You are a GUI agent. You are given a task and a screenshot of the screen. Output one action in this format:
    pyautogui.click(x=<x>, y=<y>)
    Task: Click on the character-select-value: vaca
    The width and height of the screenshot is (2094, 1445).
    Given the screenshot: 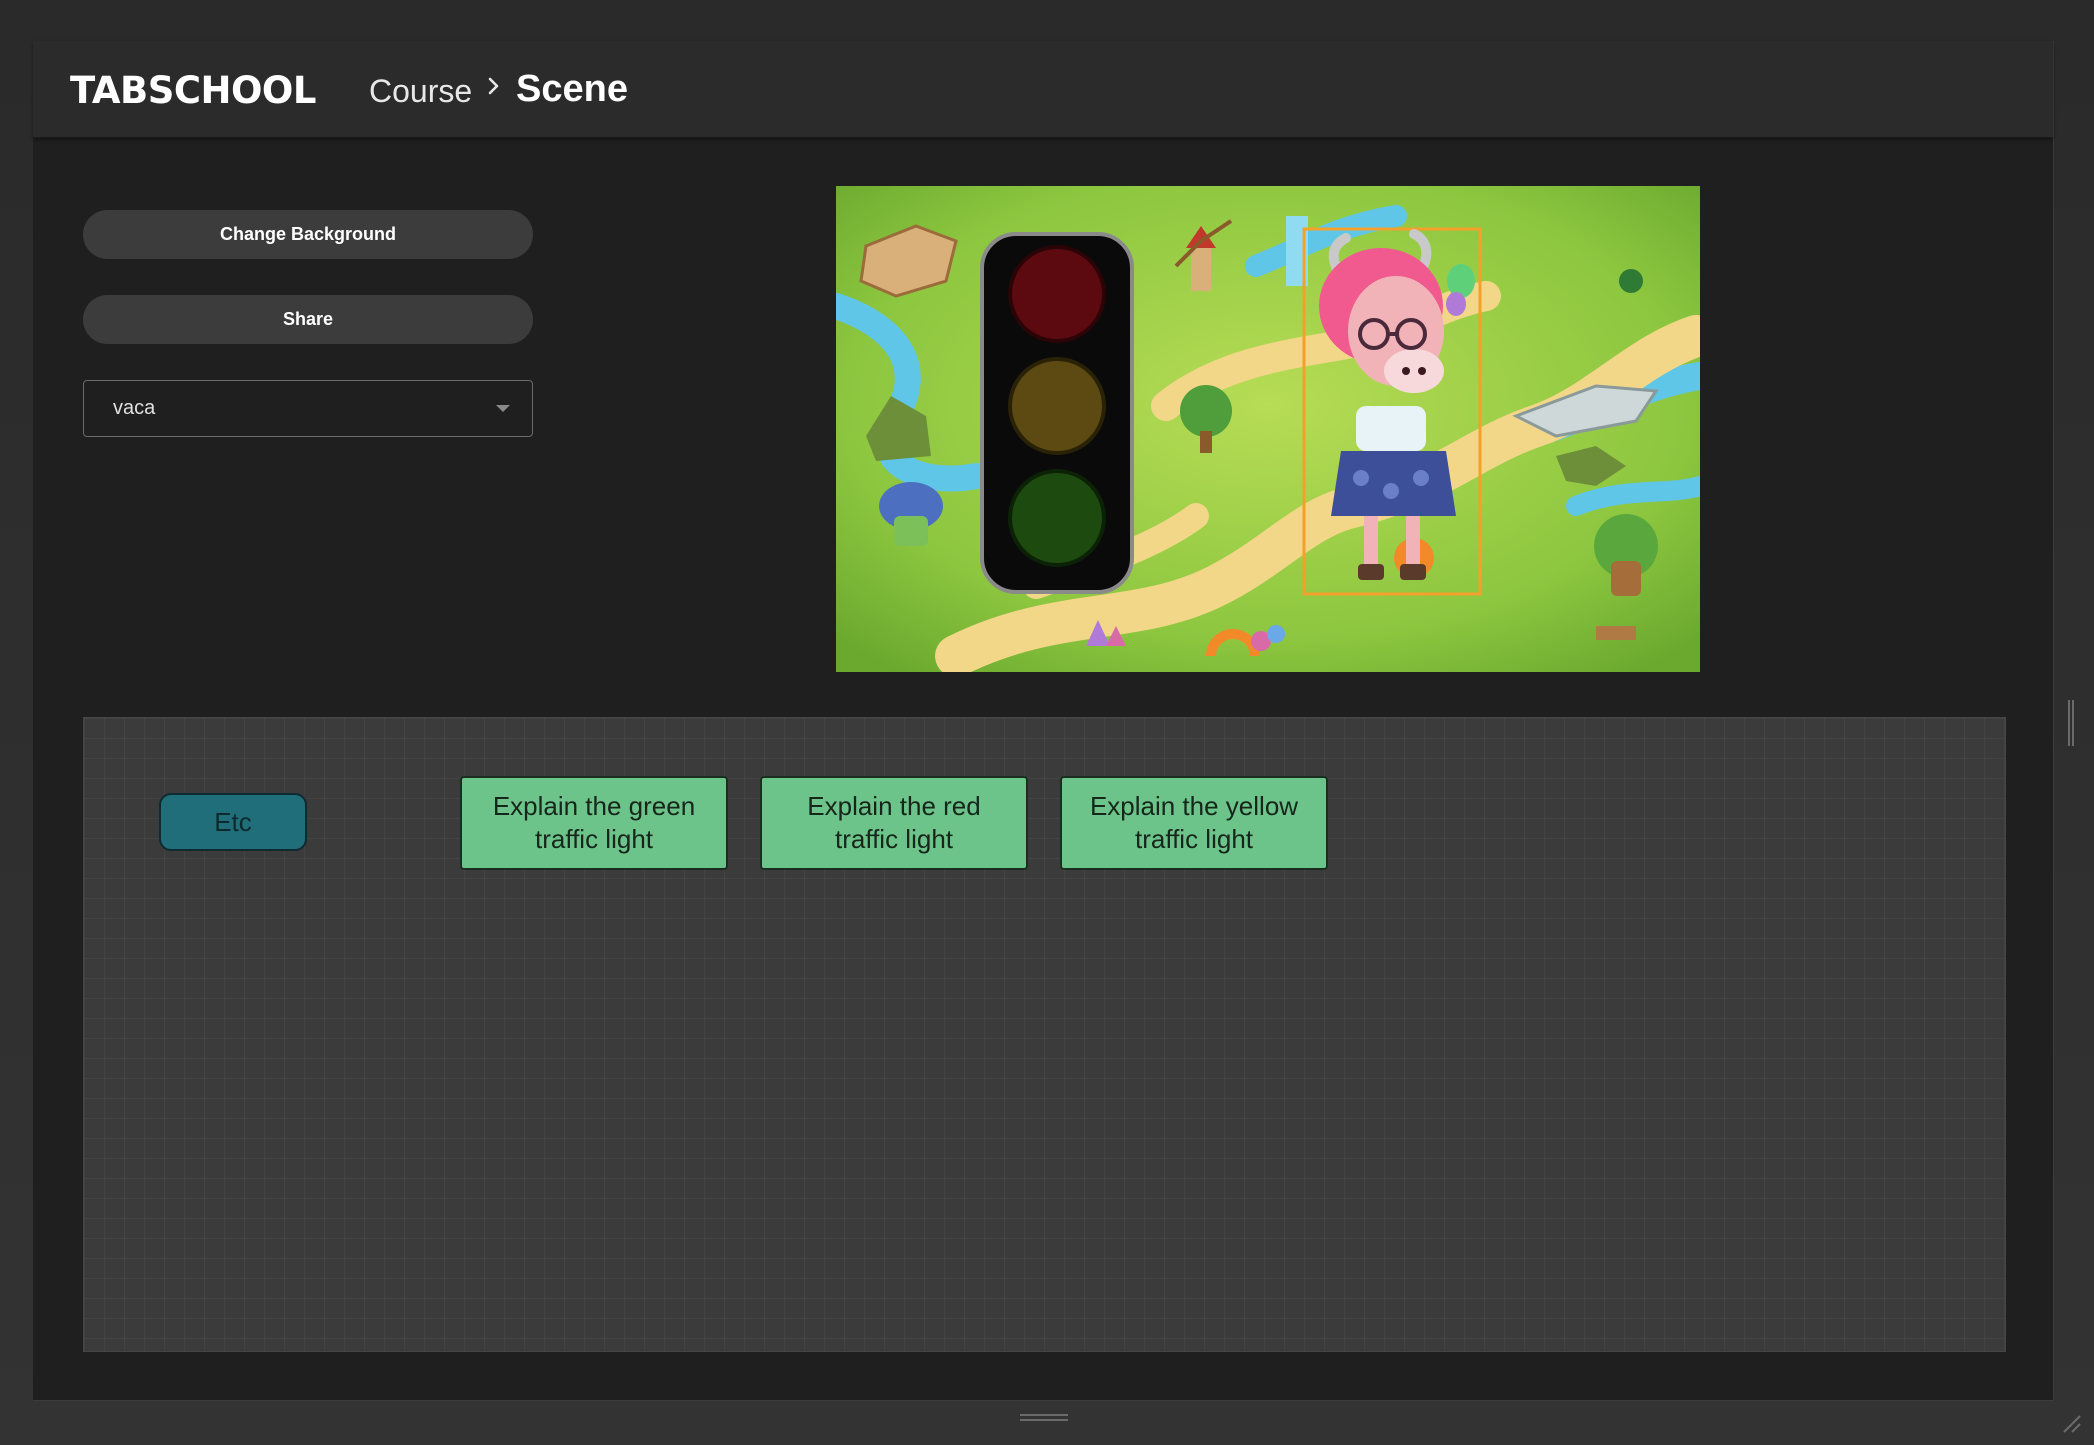 What is the action you would take?
    pyautogui.click(x=134, y=408)
    